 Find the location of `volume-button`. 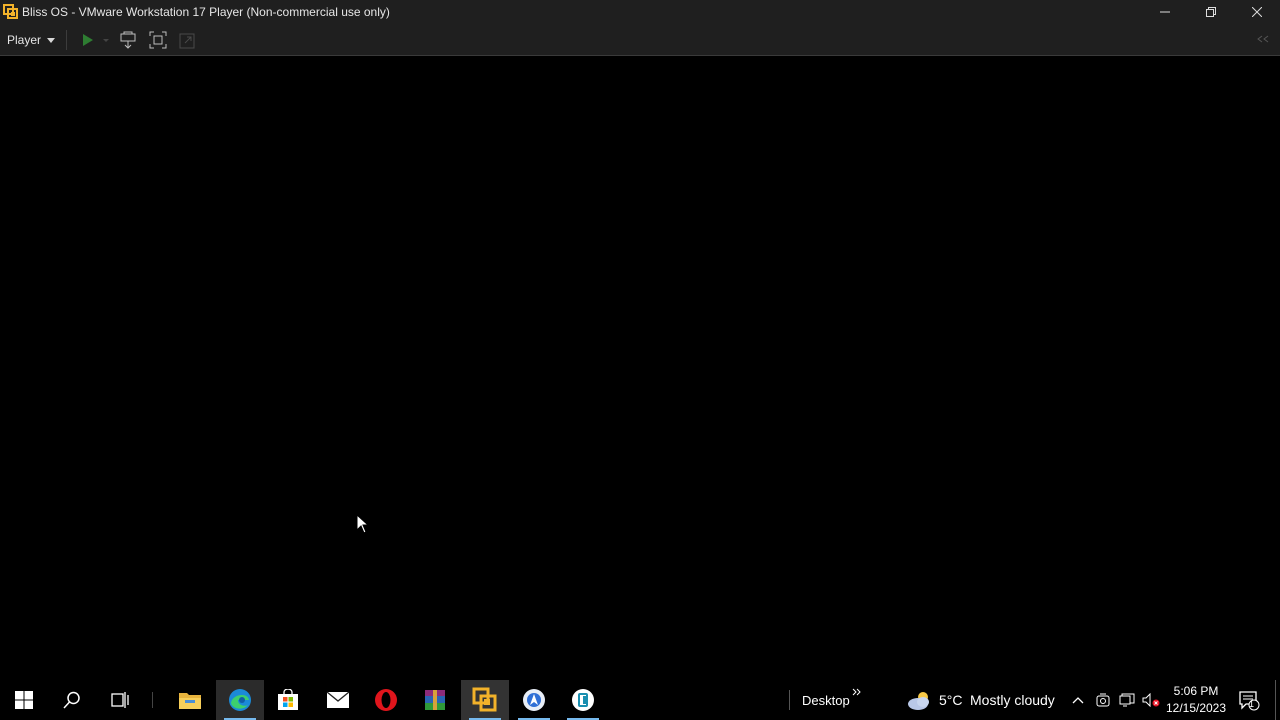

volume-button is located at coordinates (1151, 700).